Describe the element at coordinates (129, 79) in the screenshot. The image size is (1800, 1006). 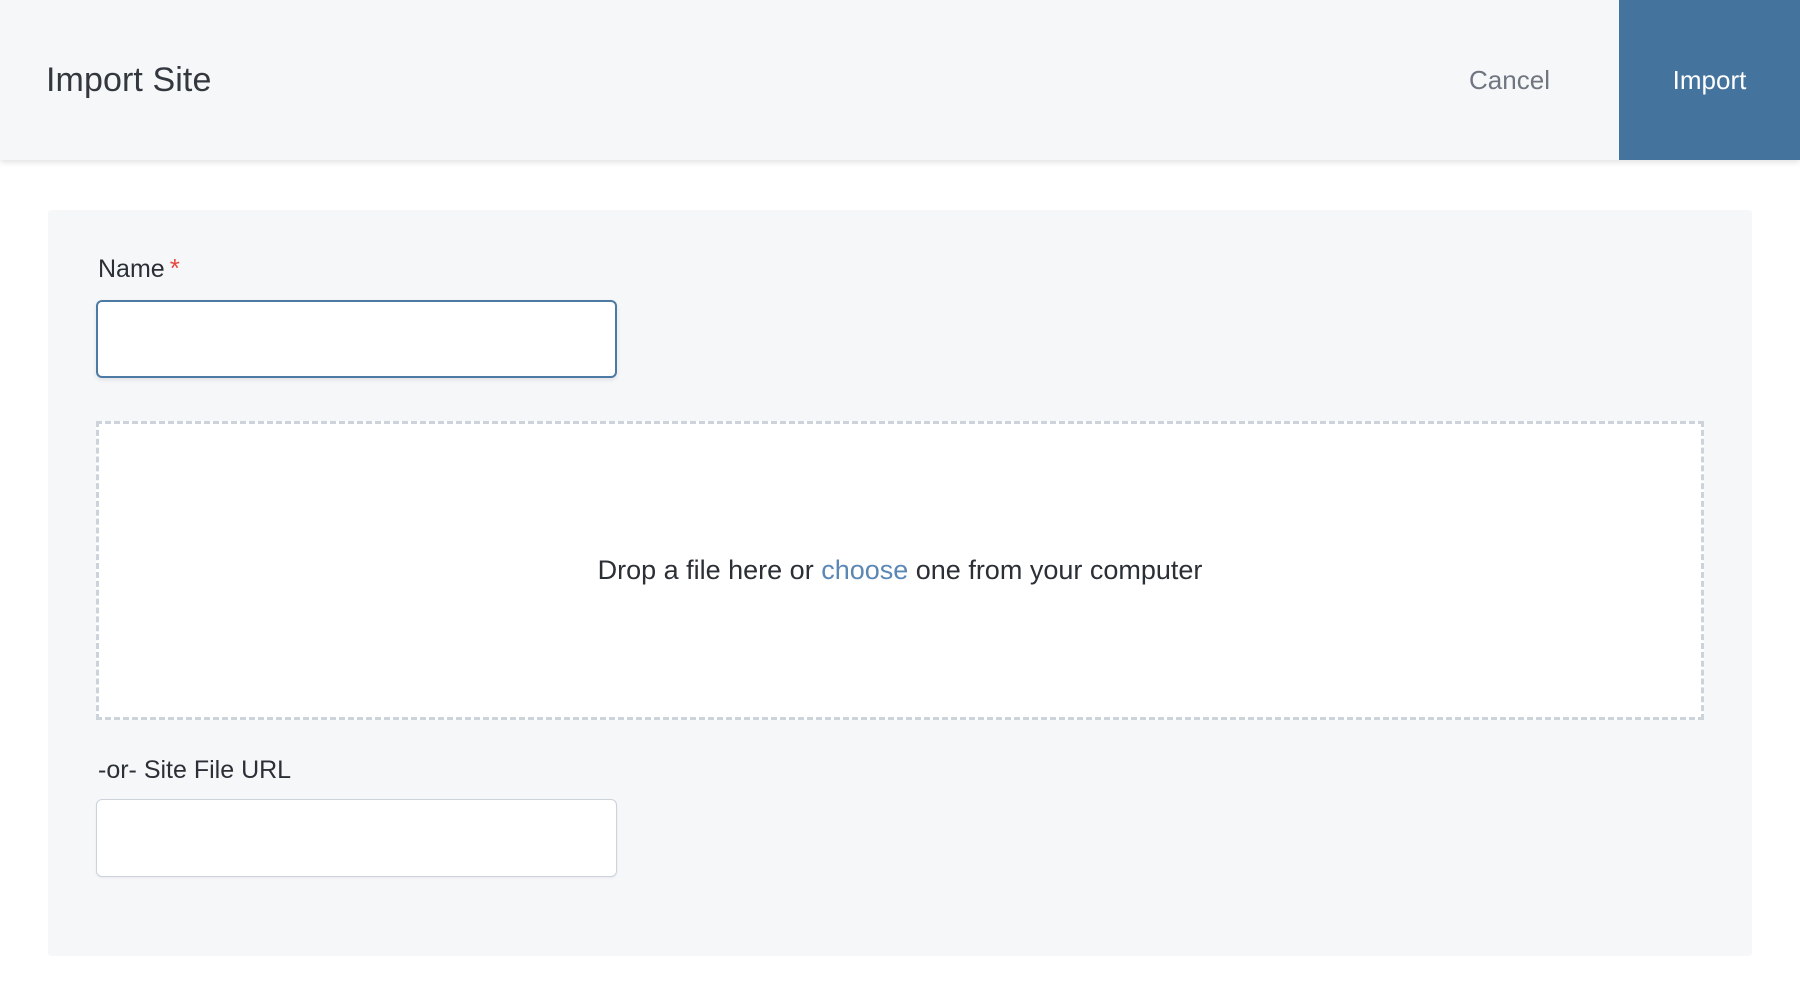
I see `page-title: Import Site` at that location.